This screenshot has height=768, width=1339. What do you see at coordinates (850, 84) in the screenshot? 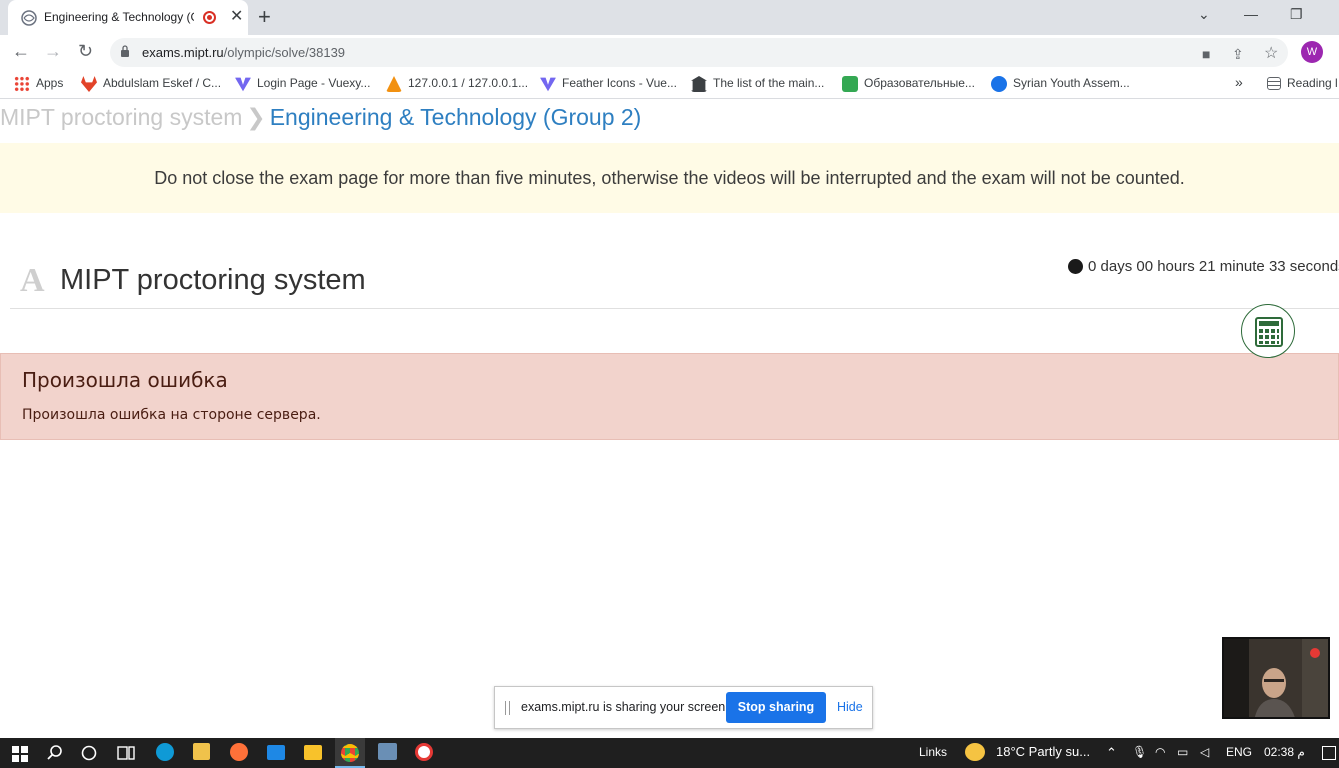
I see `education-site-icon` at bounding box center [850, 84].